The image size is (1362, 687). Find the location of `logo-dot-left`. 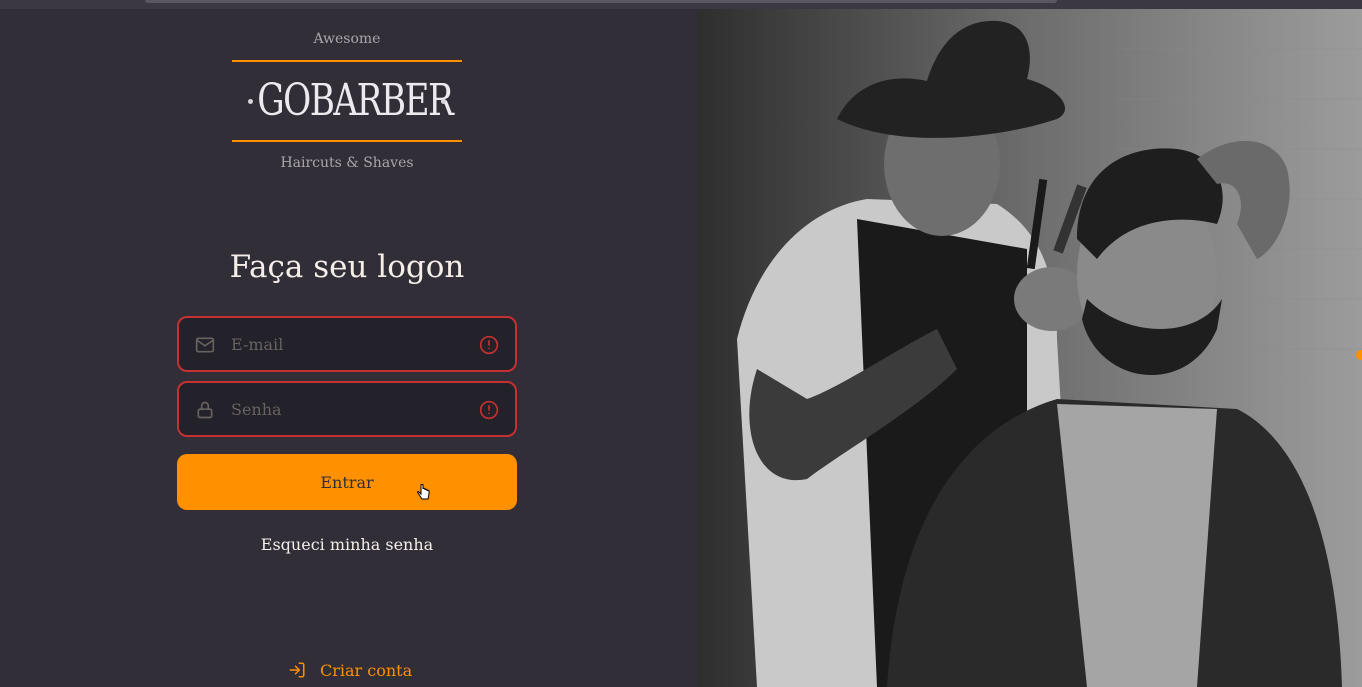

logo-dot-left is located at coordinates (250, 101).